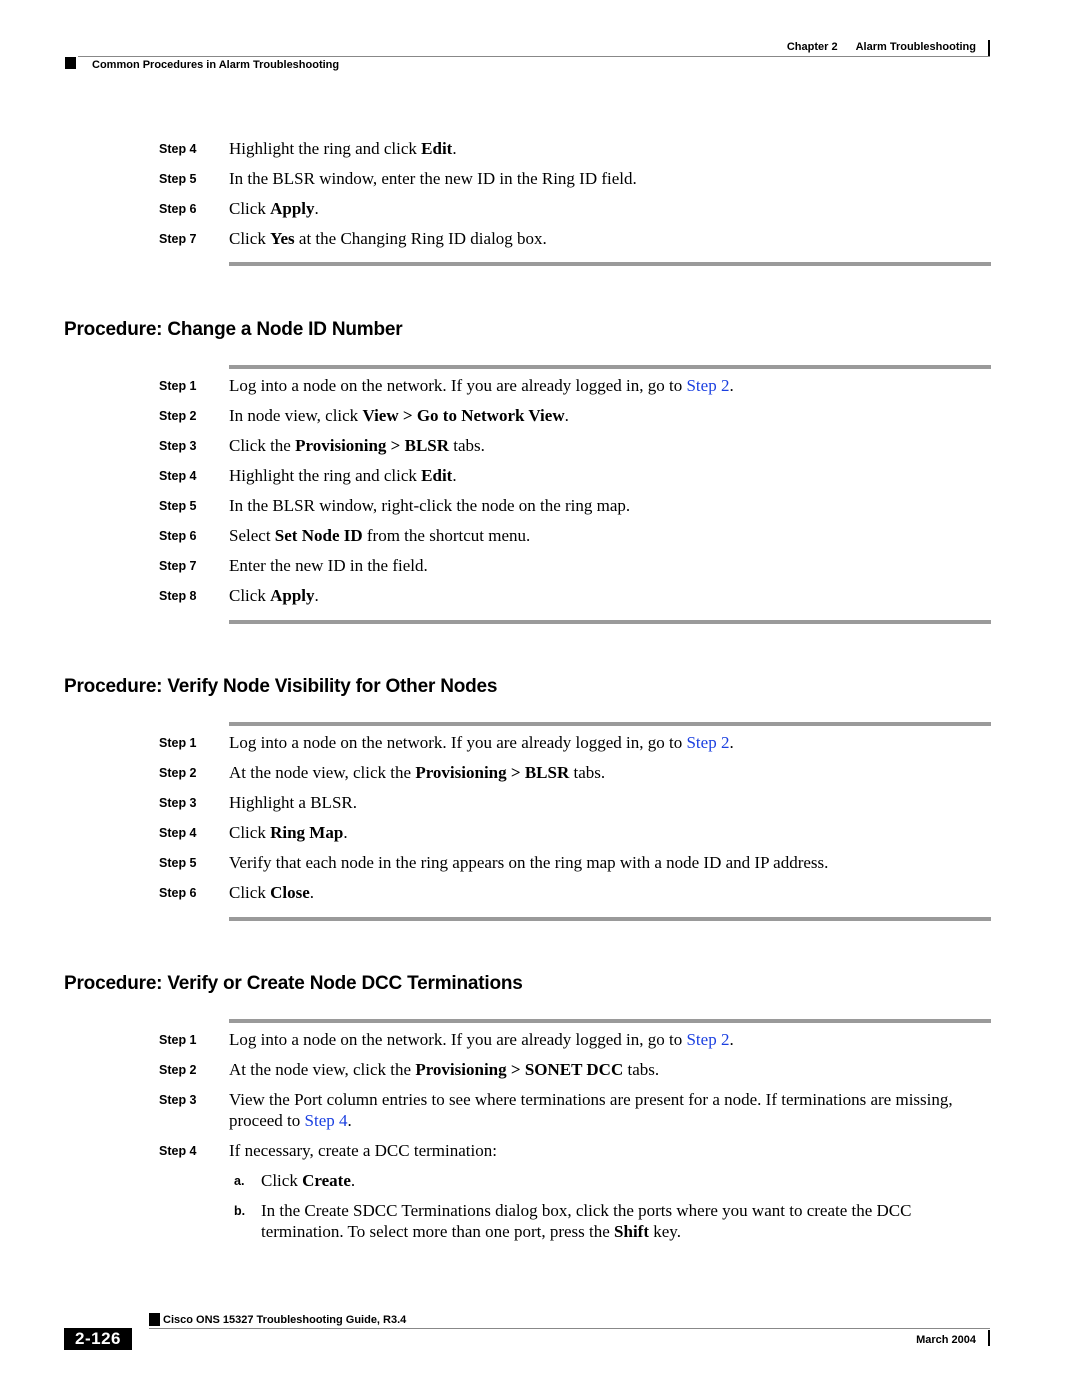  What do you see at coordinates (154, 1319) in the screenshot?
I see `footer-marker-square` at bounding box center [154, 1319].